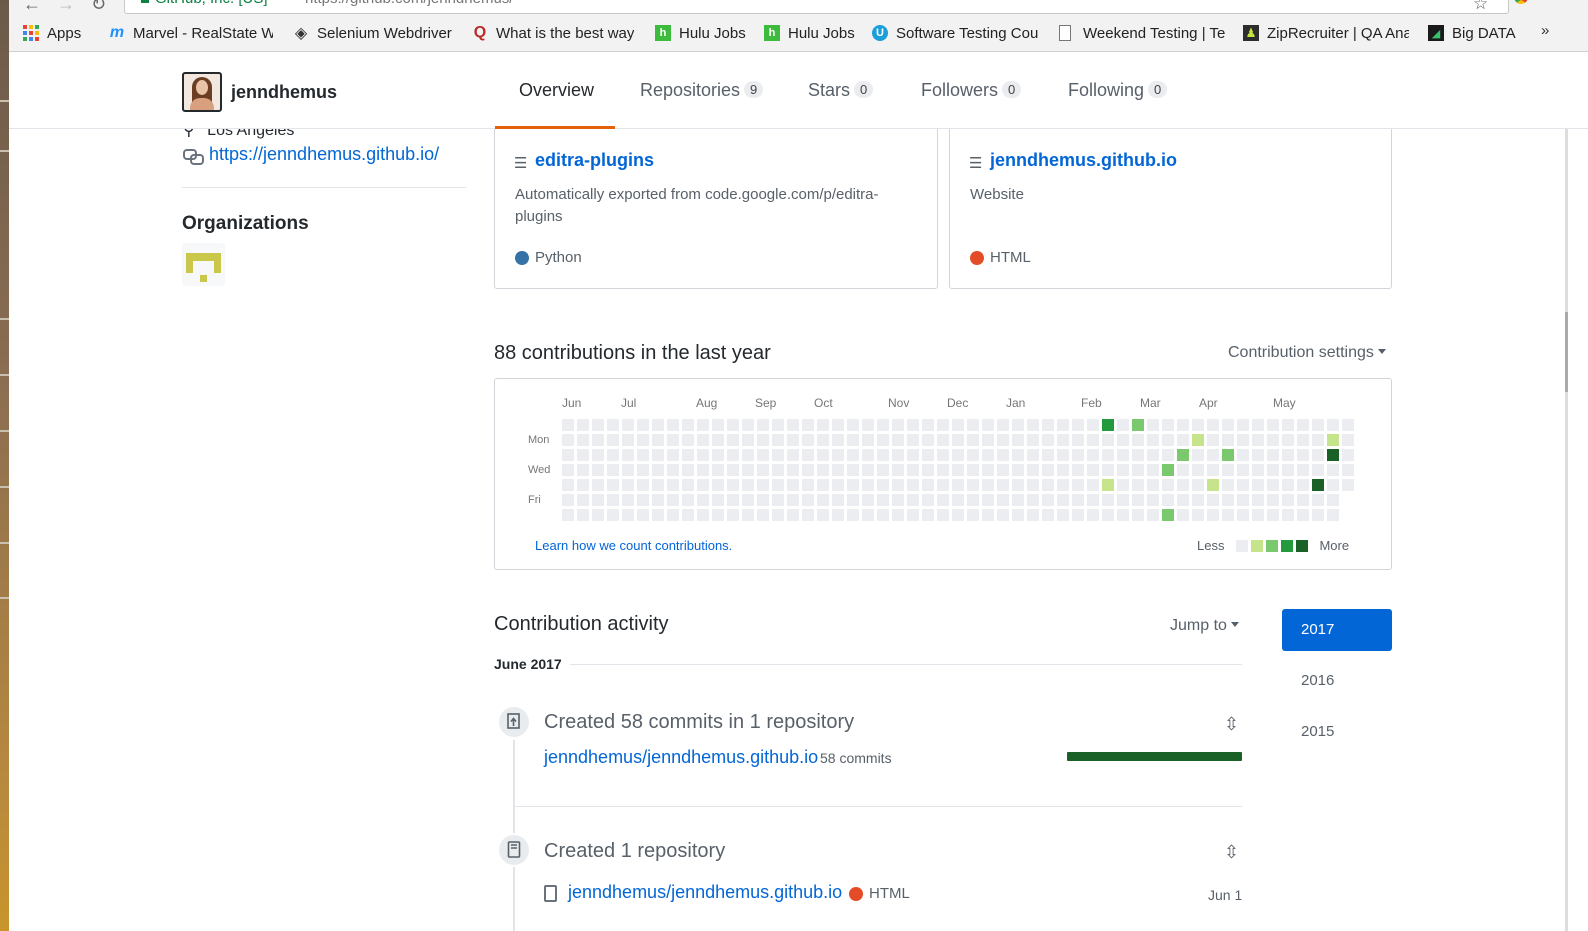  What do you see at coordinates (1326, 33) in the screenshot?
I see `bookmark-ziprecruiter: ♟ ZipRecruiter | QA Ana` at bounding box center [1326, 33].